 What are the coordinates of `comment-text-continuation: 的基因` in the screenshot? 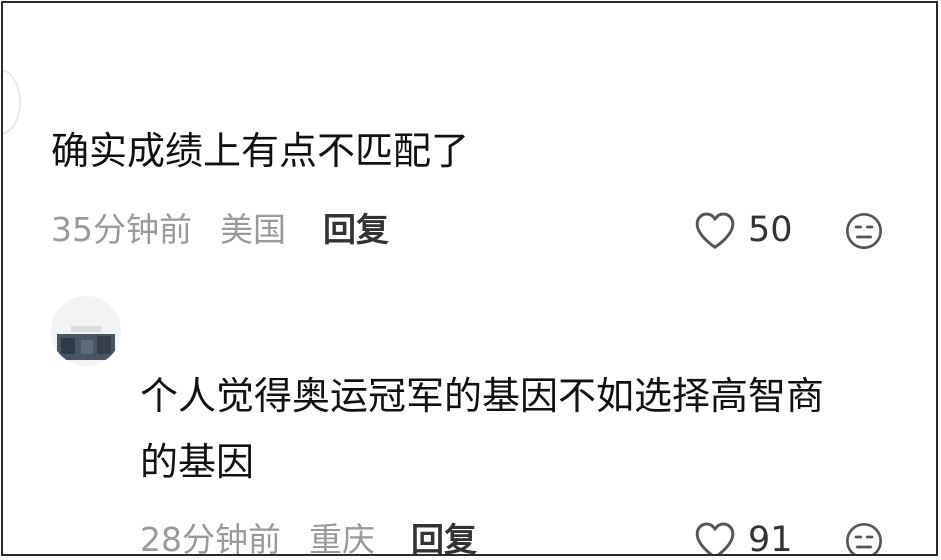 It's located at (197, 462).